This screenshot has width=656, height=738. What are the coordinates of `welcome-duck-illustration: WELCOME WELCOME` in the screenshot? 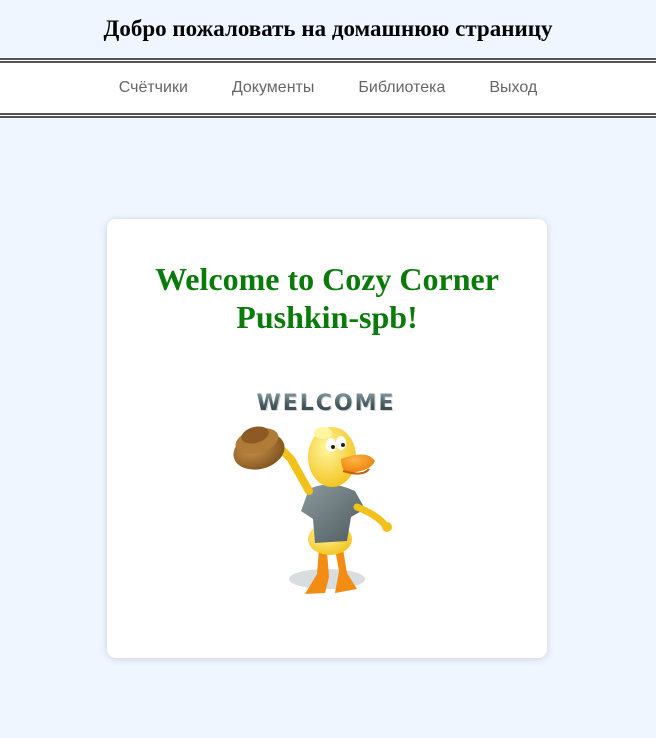 It's located at (314, 492).